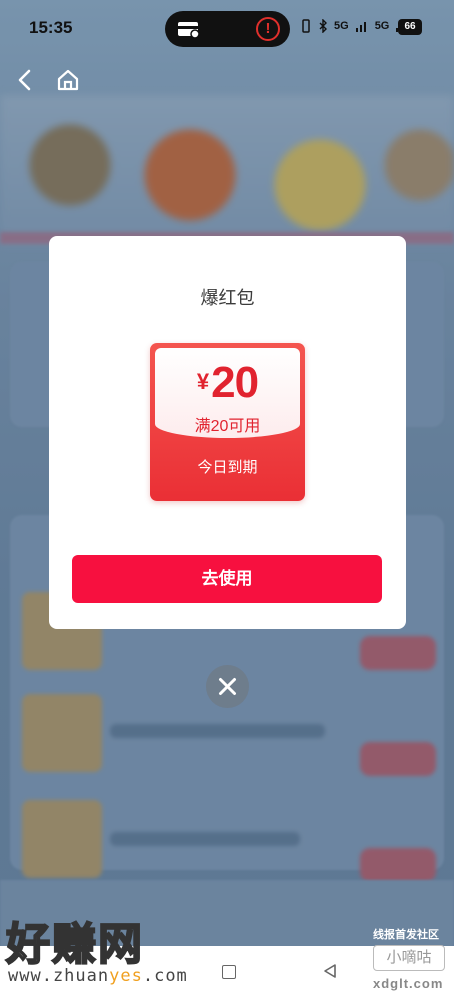 The image size is (454, 1000). Describe the element at coordinates (354, 26) in the screenshot. I see `system-icons: 5G 5G` at that location.